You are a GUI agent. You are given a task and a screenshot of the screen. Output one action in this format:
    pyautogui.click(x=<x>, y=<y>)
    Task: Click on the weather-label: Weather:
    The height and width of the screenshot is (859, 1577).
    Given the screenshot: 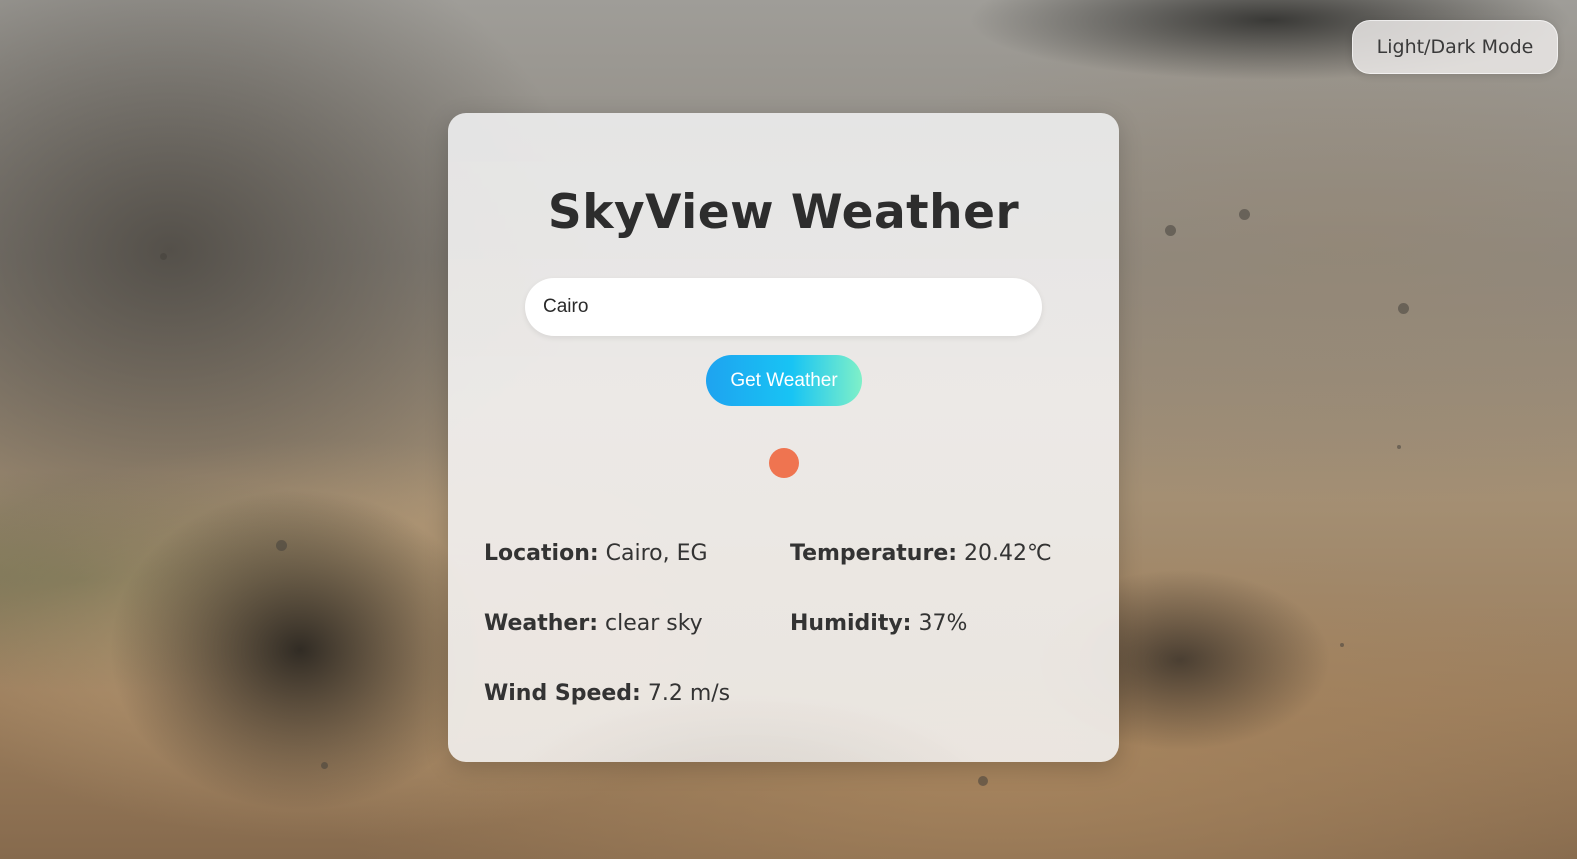 What is the action you would take?
    pyautogui.click(x=541, y=623)
    